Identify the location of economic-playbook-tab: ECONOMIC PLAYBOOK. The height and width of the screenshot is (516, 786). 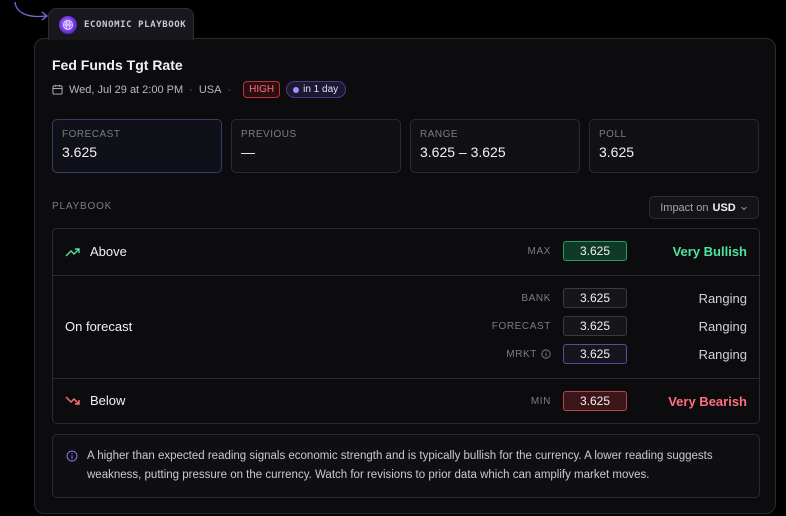
(121, 24).